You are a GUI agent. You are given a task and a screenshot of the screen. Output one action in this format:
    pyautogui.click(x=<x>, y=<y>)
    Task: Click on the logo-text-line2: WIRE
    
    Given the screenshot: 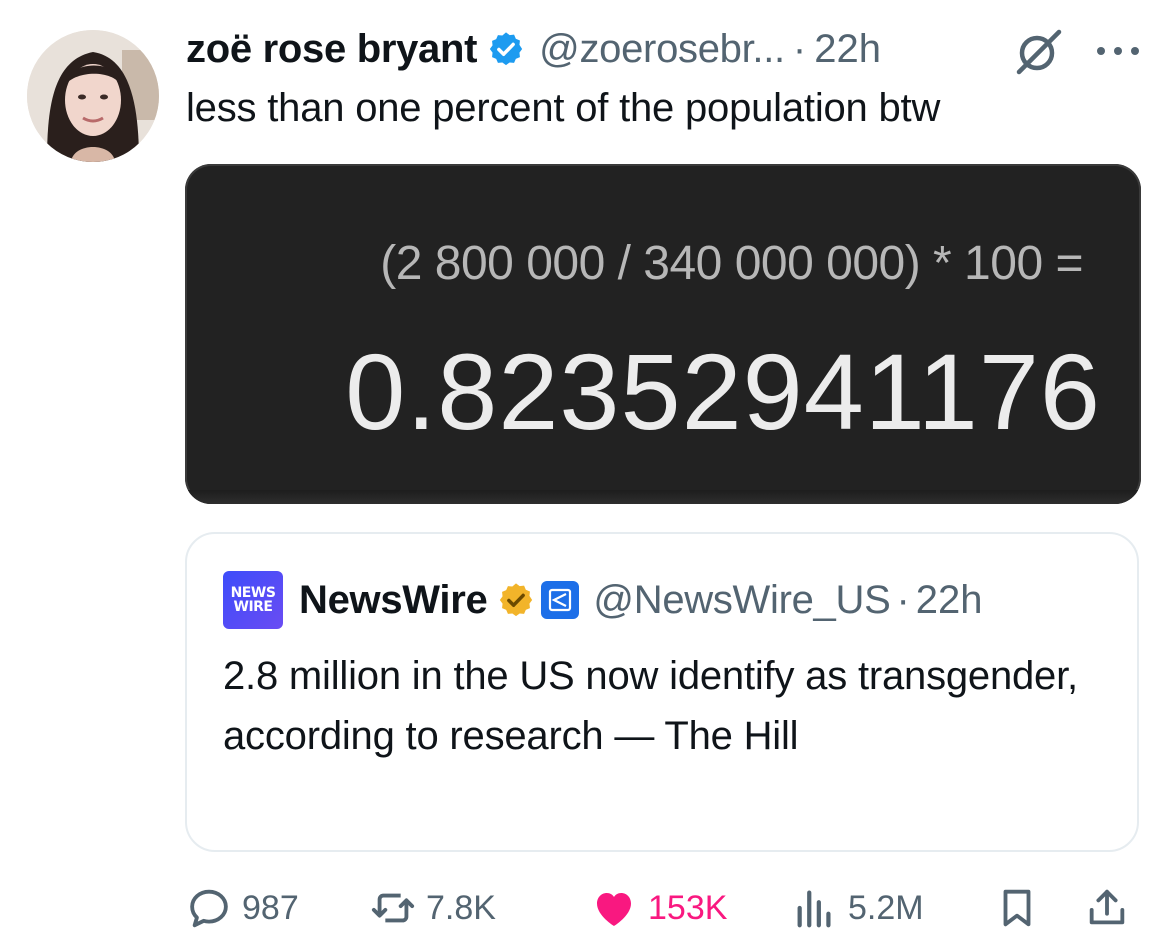 What is the action you would take?
    pyautogui.click(x=253, y=607)
    